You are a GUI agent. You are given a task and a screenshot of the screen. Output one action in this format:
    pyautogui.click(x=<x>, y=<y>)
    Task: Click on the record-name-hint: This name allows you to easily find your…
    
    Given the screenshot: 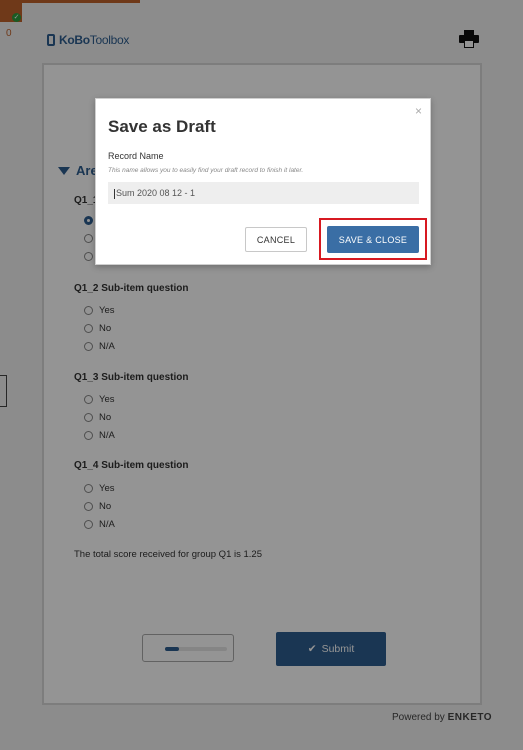 What is the action you would take?
    pyautogui.click(x=206, y=170)
    